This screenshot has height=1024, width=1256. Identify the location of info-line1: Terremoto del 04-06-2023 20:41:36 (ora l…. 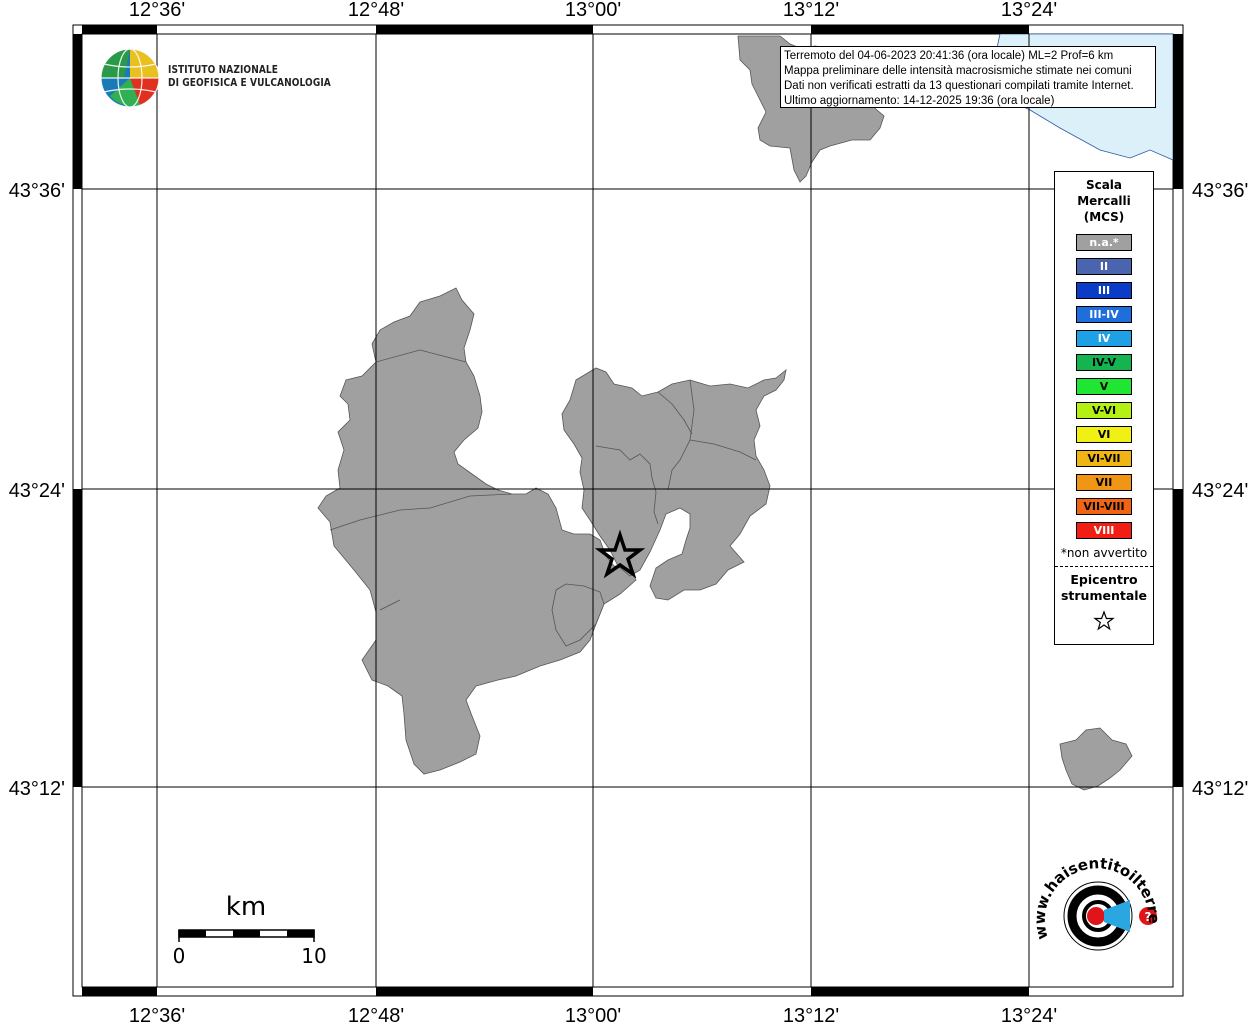
(949, 56).